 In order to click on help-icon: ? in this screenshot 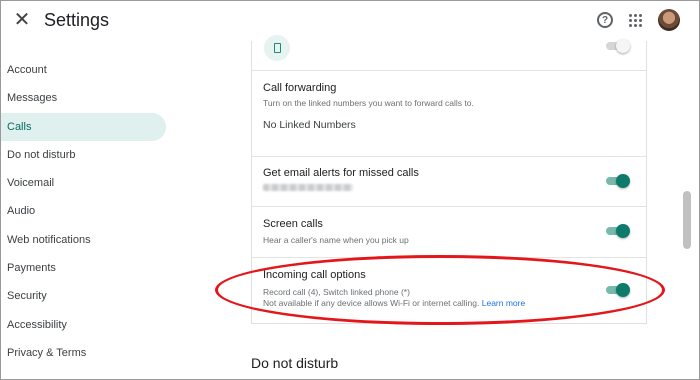, I will do `click(605, 20)`.